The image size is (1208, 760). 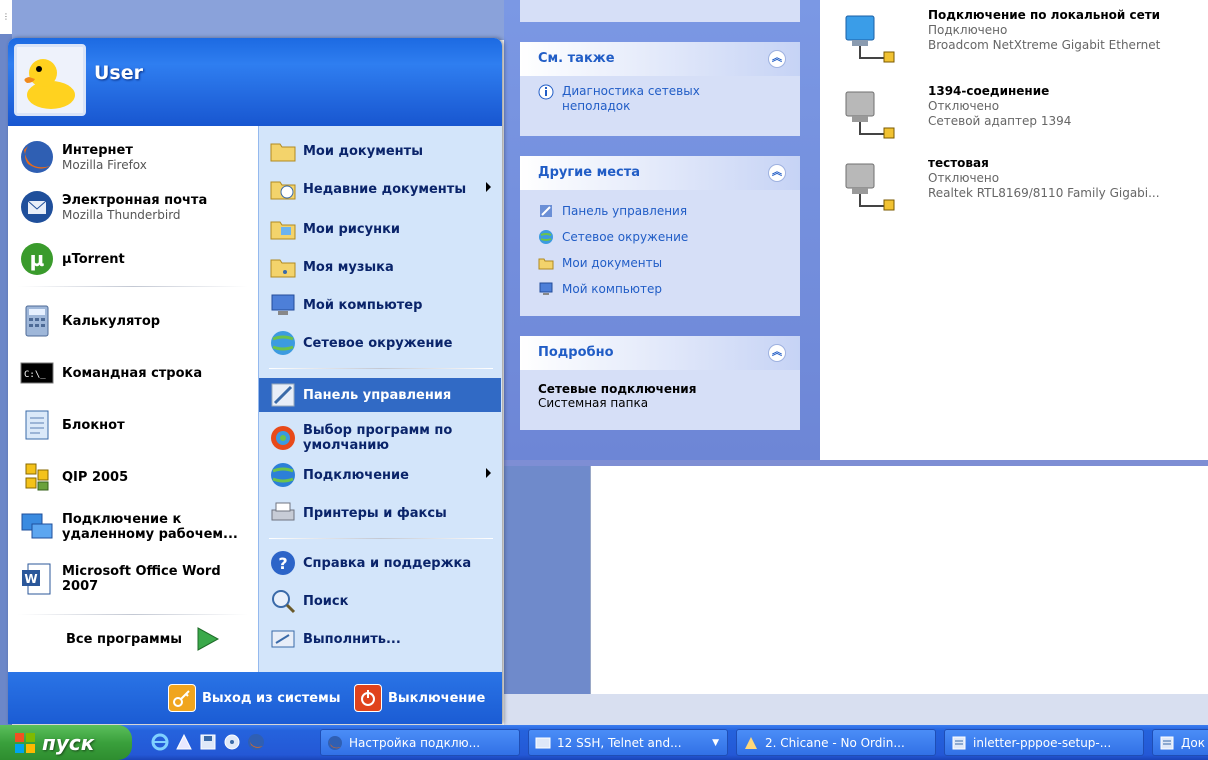 What do you see at coordinates (1044, 15) in the screenshot?
I see `connection-name: Подключение по локальной сети` at bounding box center [1044, 15].